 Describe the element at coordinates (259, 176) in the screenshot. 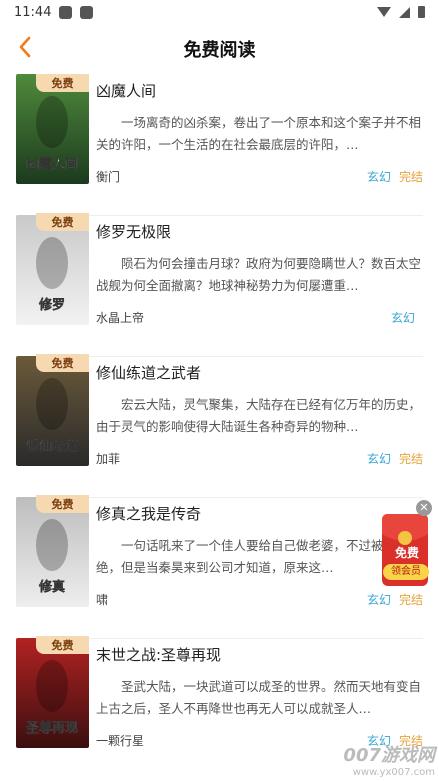

I see `book-meta: 衡门 玄幻 完结` at that location.